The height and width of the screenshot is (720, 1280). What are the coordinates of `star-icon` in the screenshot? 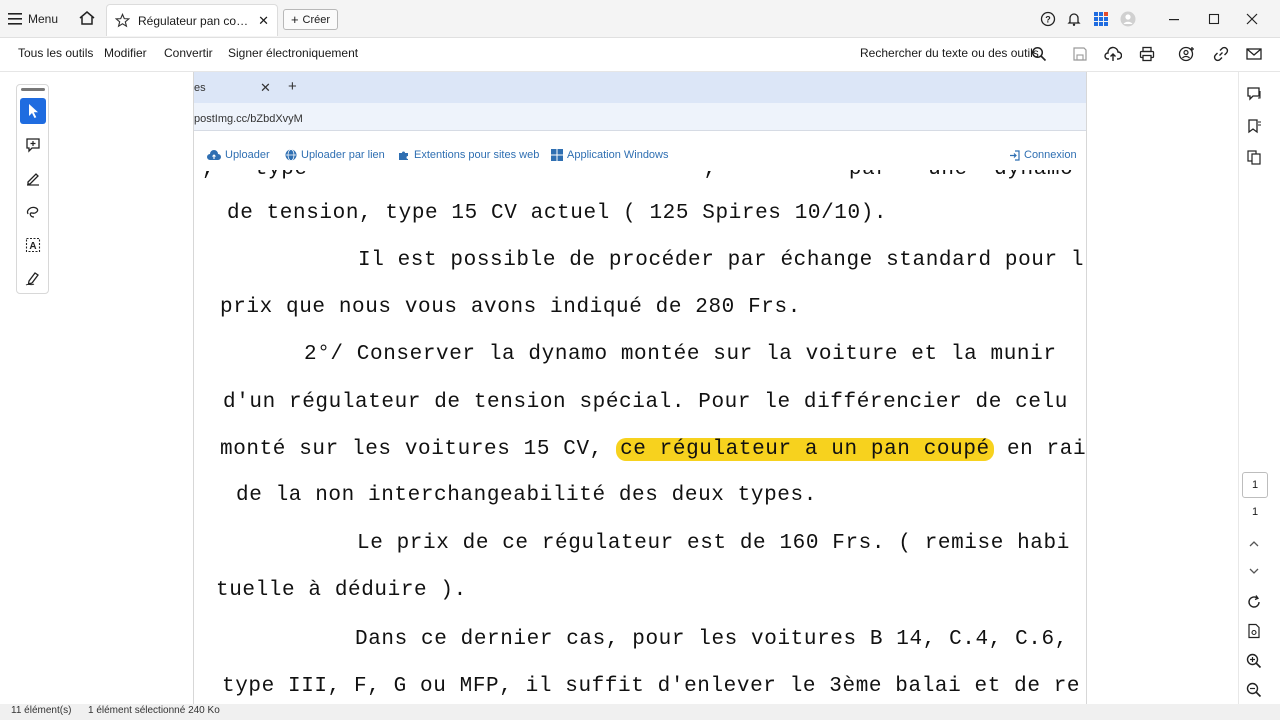 It's located at (122, 20).